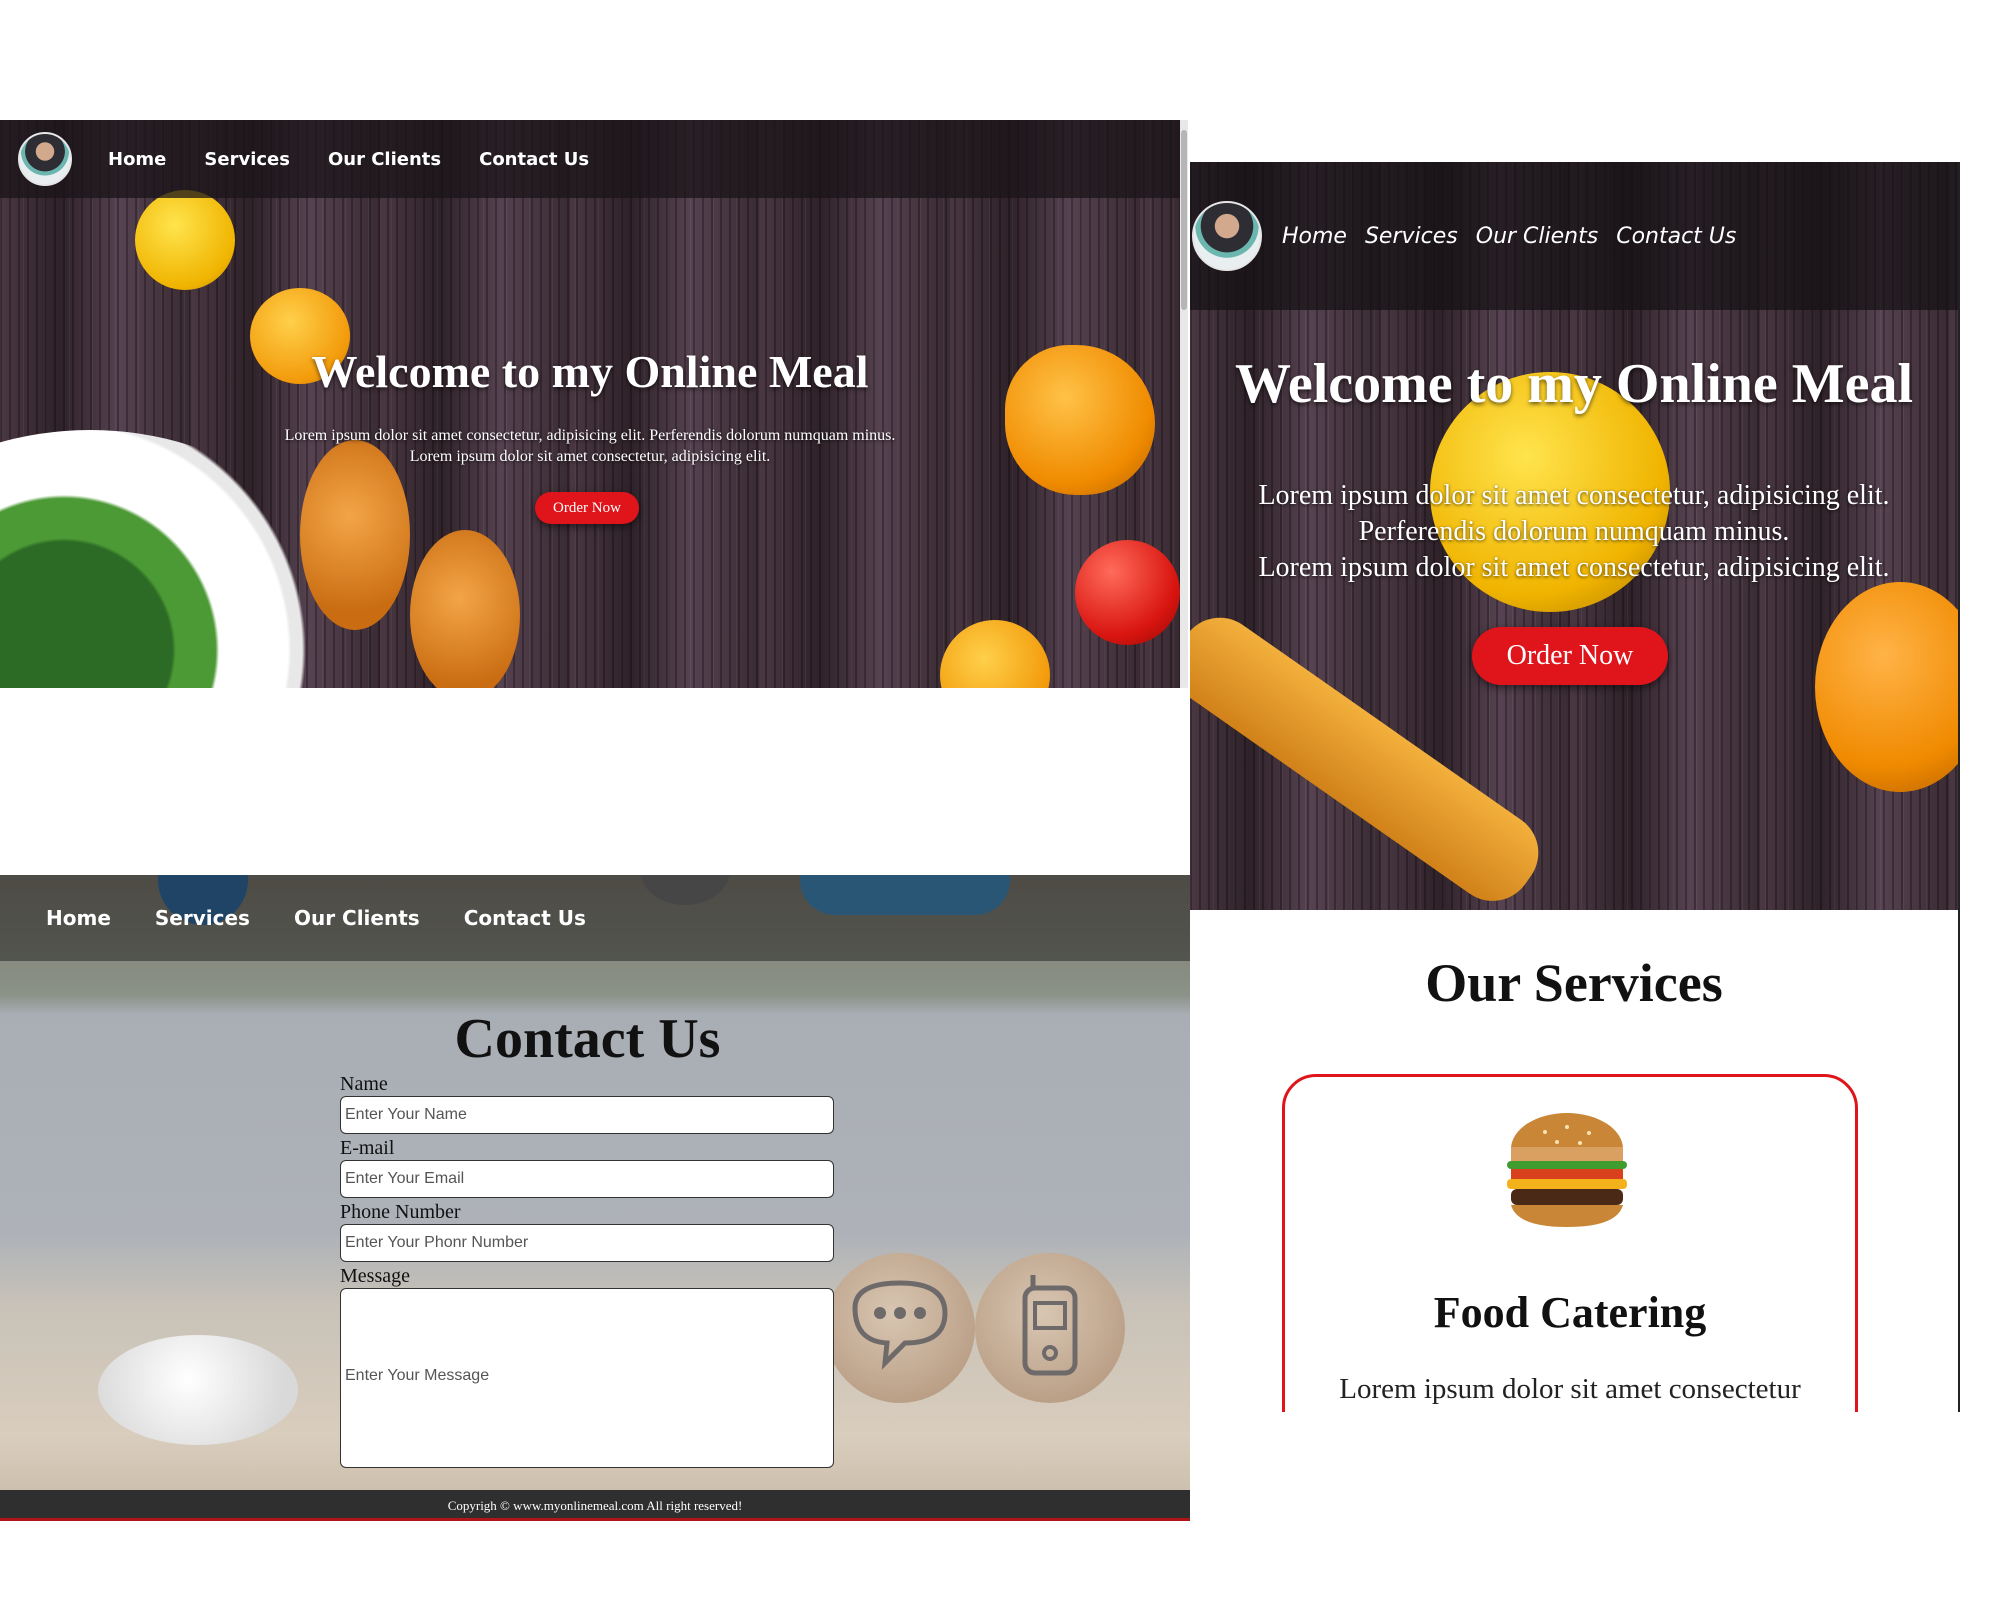 This screenshot has height=1600, width=2000. Describe the element at coordinates (1127, 592) in the screenshot. I see `tomato-decoration` at that location.